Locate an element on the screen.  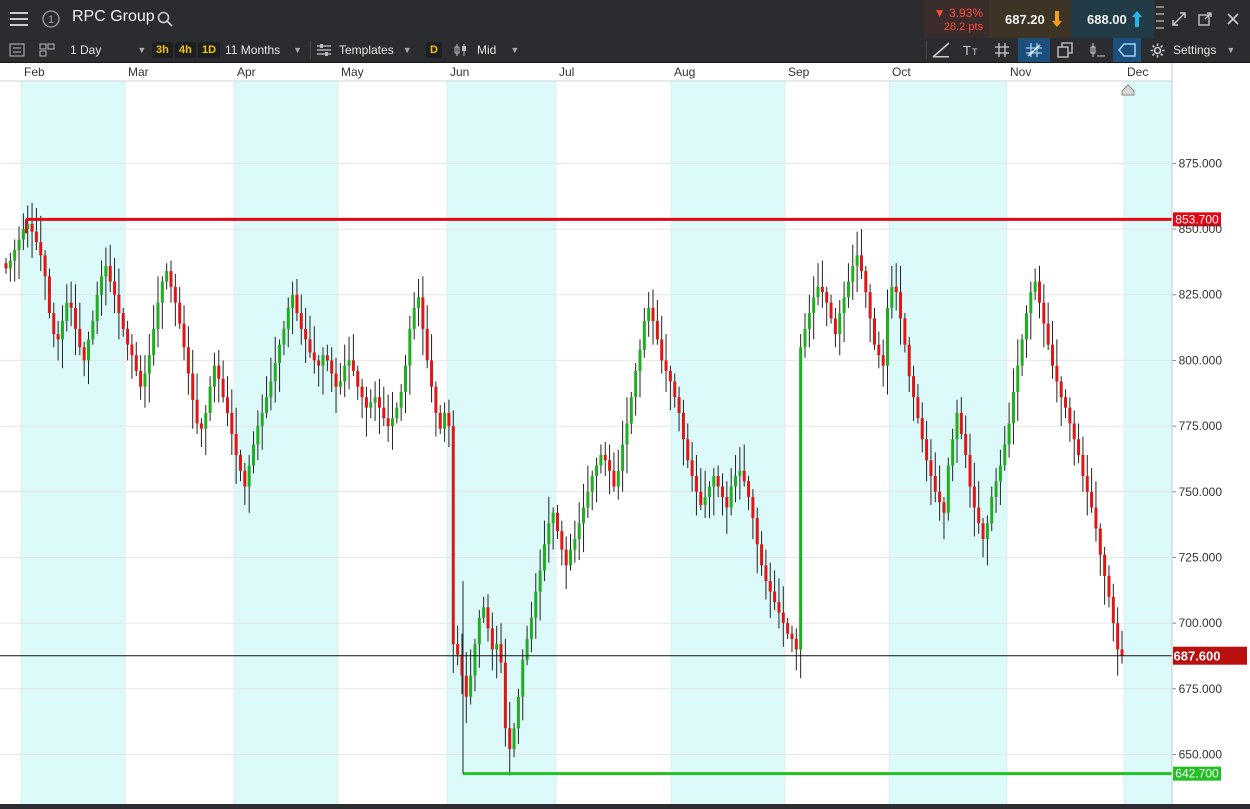
chevron-down-icon: ▼ is located at coordinates (407, 50).